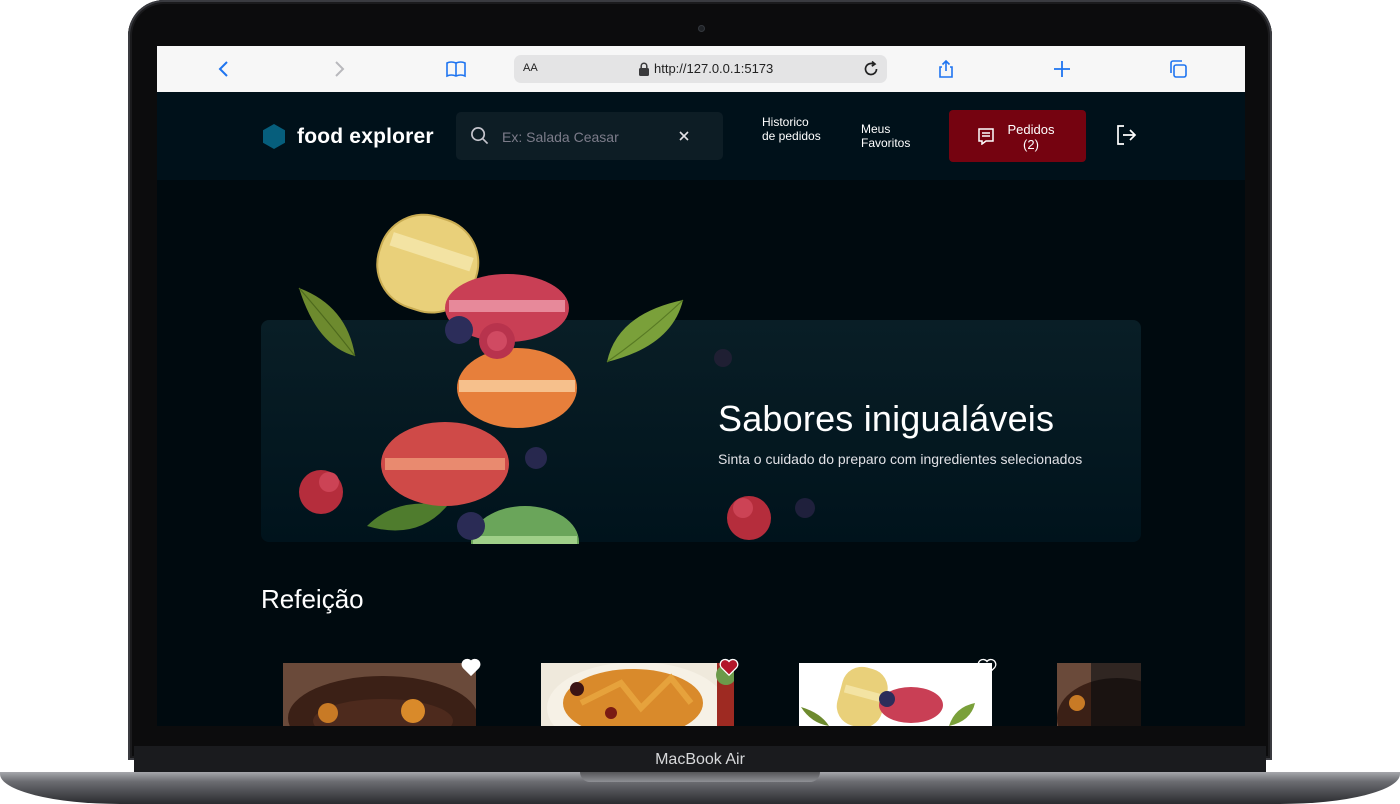  Describe the element at coordinates (274, 136) in the screenshot. I see `hexagon-logo-icon` at that location.